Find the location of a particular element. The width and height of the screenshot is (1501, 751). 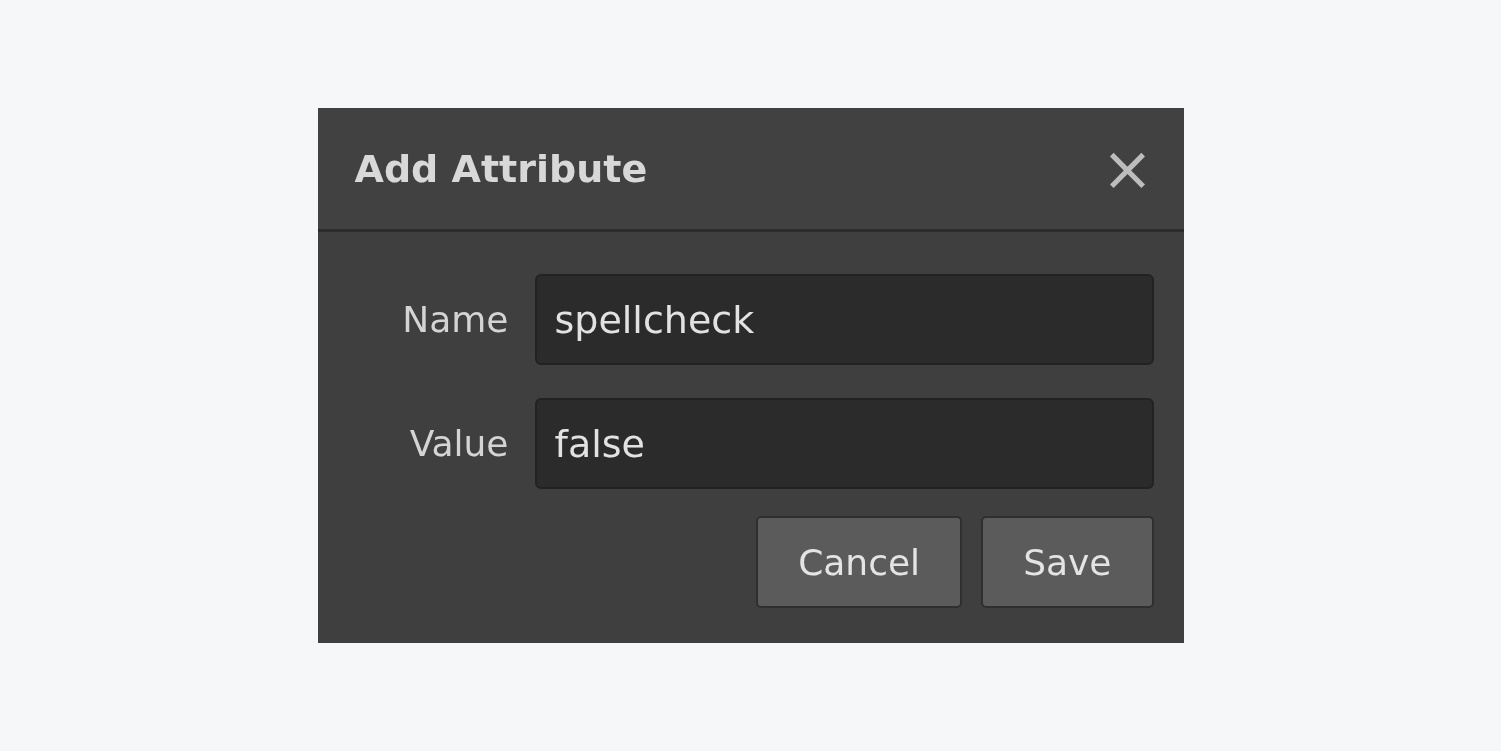

field-label: Value is located at coordinates (458, 443).